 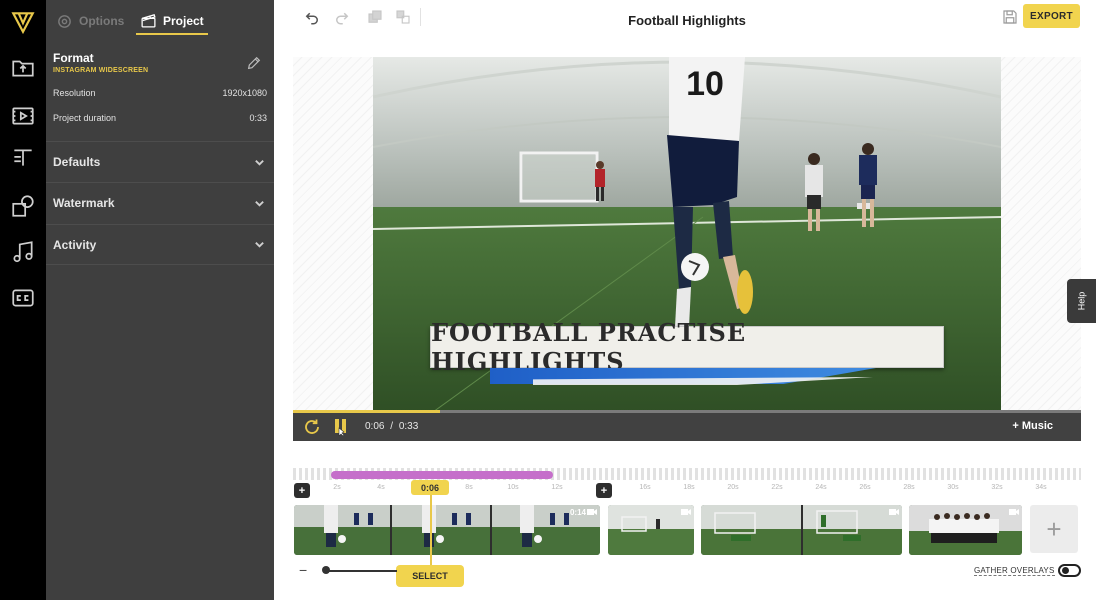 I want to click on ruler-tick-label: 32s, so click(x=997, y=487).